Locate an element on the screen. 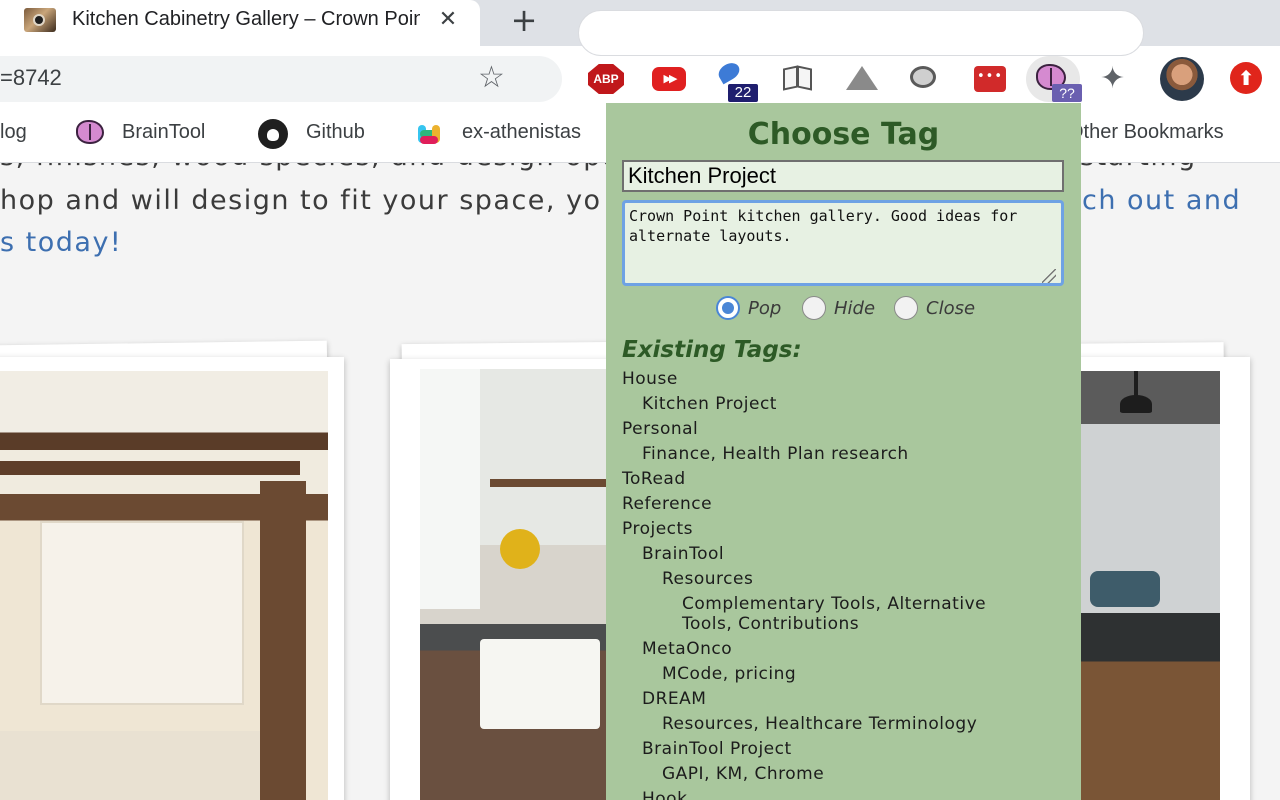 The height and width of the screenshot is (800, 1280). tag-item: Projects is located at coordinates (657, 529).